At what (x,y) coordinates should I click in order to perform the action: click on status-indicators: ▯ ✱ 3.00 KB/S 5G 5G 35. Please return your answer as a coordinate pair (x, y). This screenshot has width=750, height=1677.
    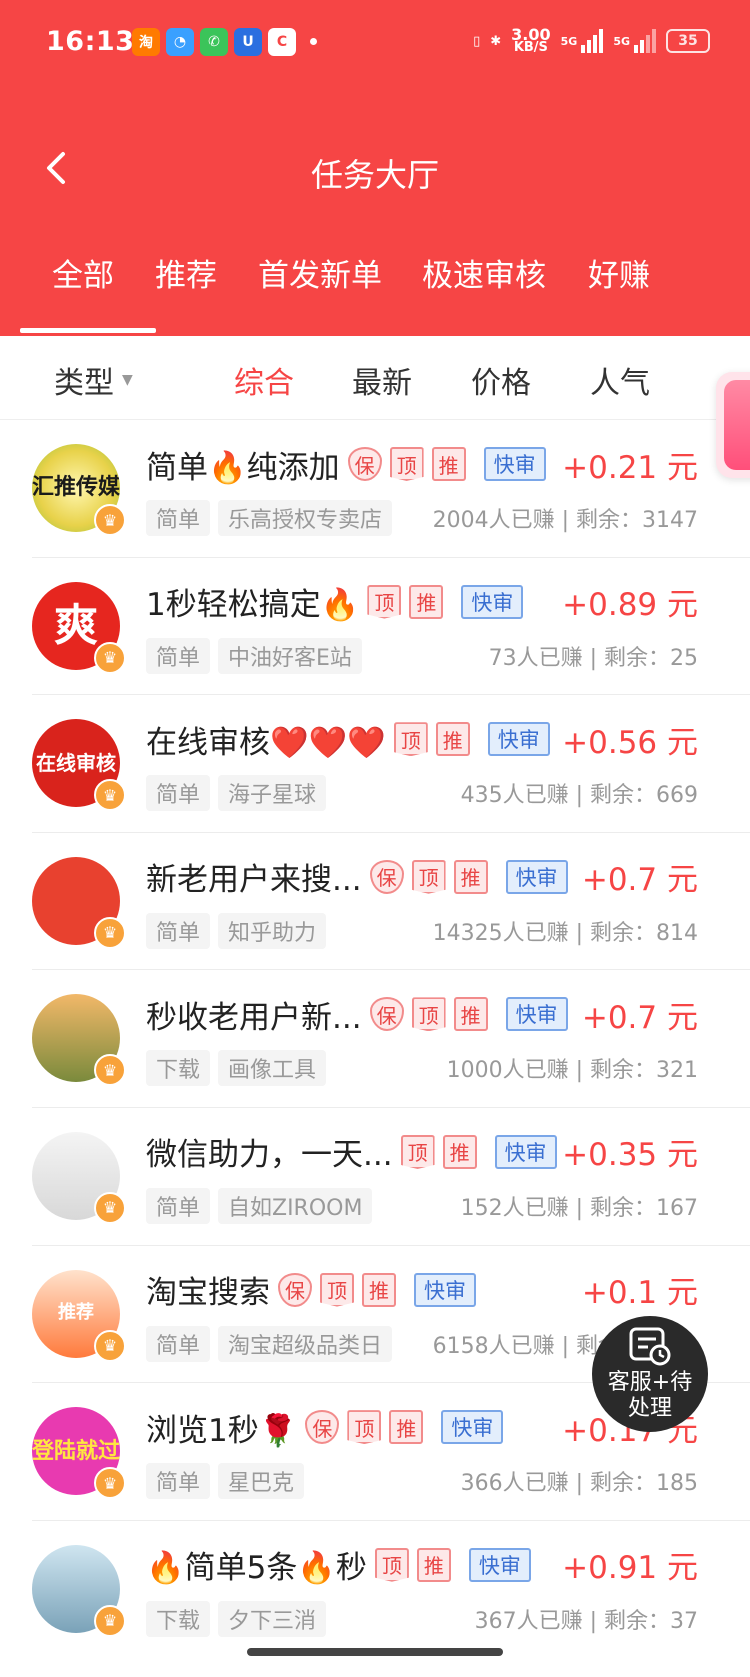
    Looking at the image, I should click on (591, 40).